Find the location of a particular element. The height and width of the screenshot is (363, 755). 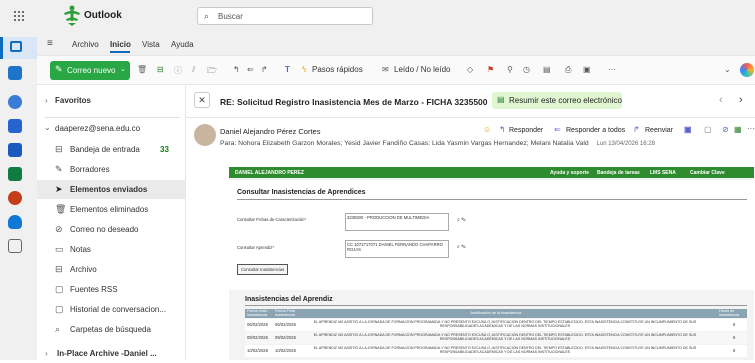

sidebar-item-sent: ➤ Elementos enviados is located at coordinates (111, 189).